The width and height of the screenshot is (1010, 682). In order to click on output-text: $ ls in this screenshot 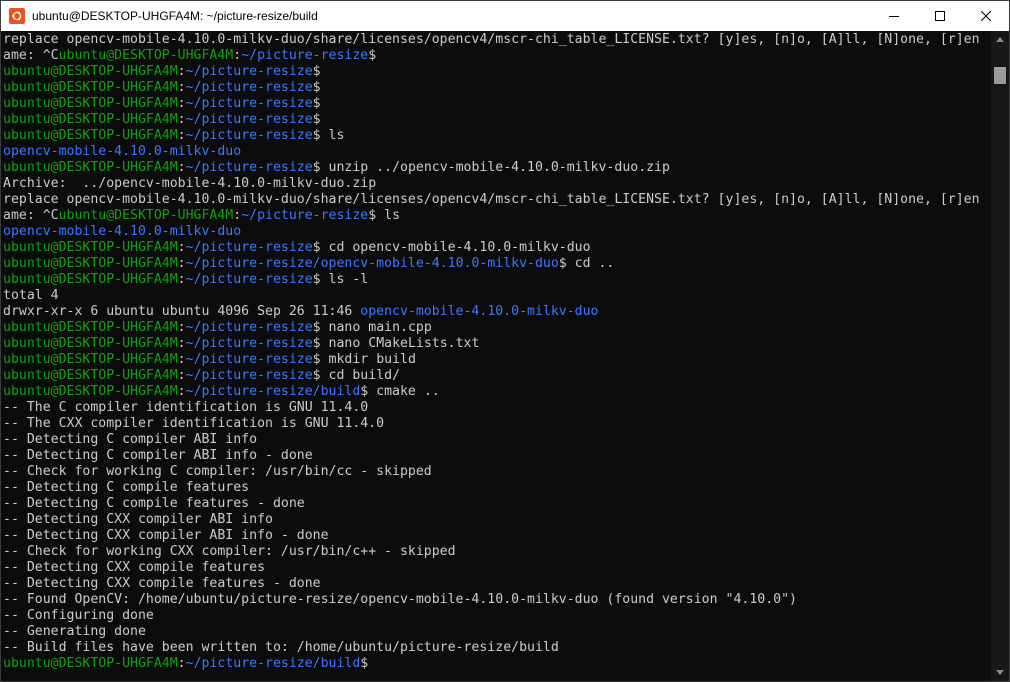, I will do `click(384, 215)`.